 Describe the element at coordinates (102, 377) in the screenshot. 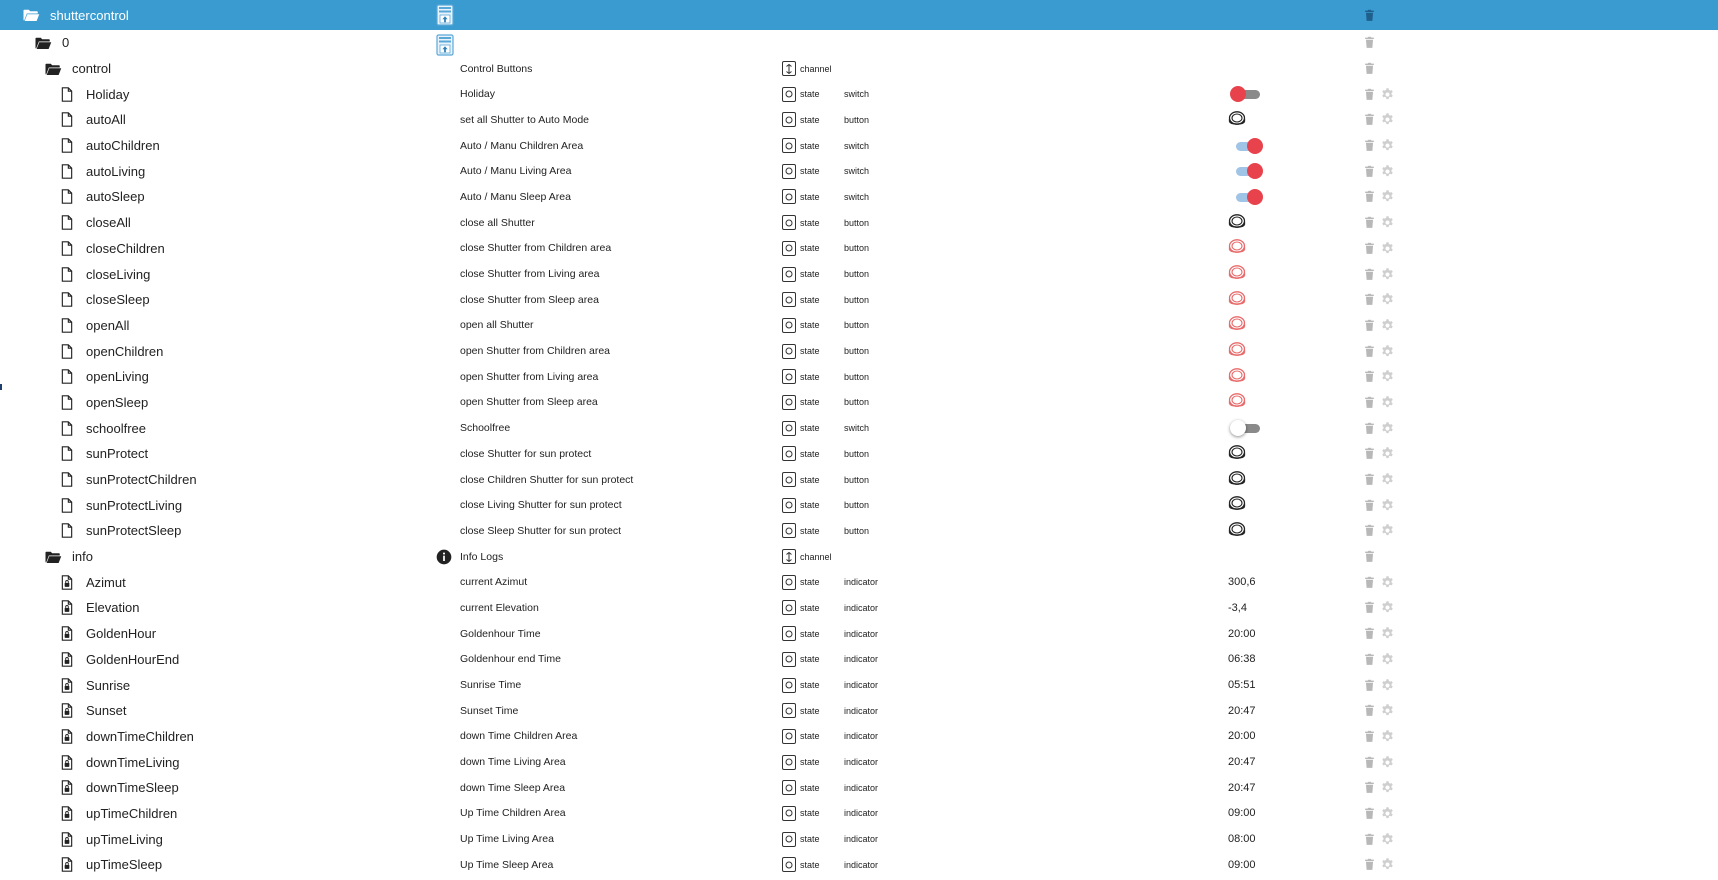

I see `object-name-cell: openLiving` at that location.